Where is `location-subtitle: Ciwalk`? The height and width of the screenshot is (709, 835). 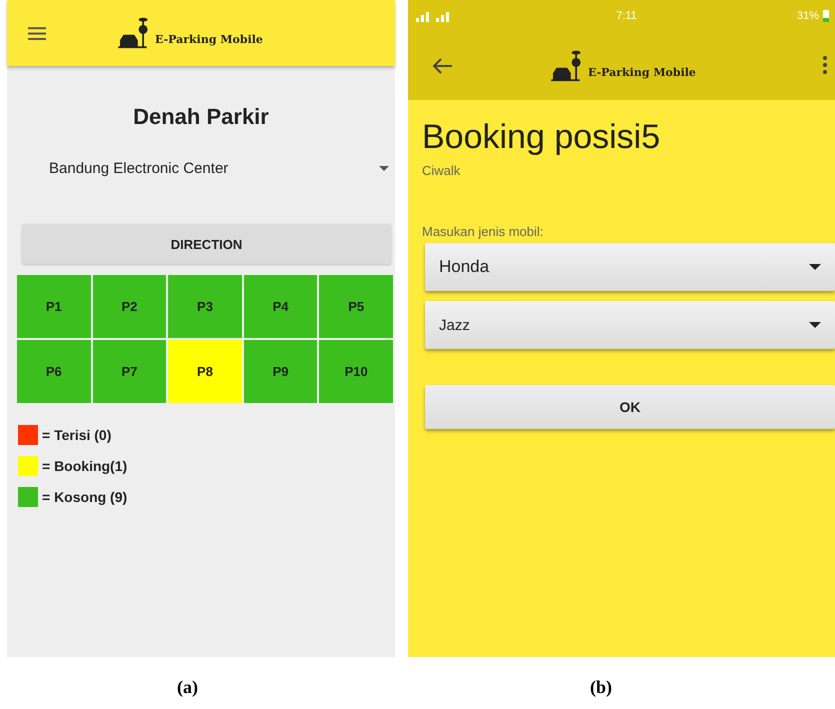 location-subtitle: Ciwalk is located at coordinates (442, 170).